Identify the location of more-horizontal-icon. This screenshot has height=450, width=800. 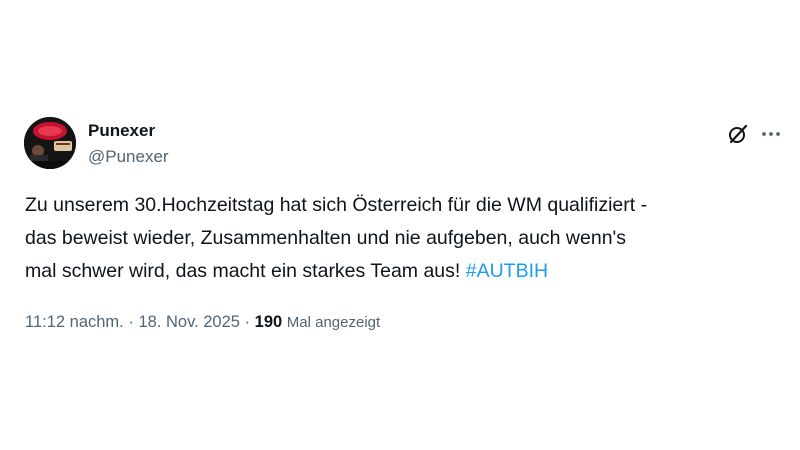
(771, 134).